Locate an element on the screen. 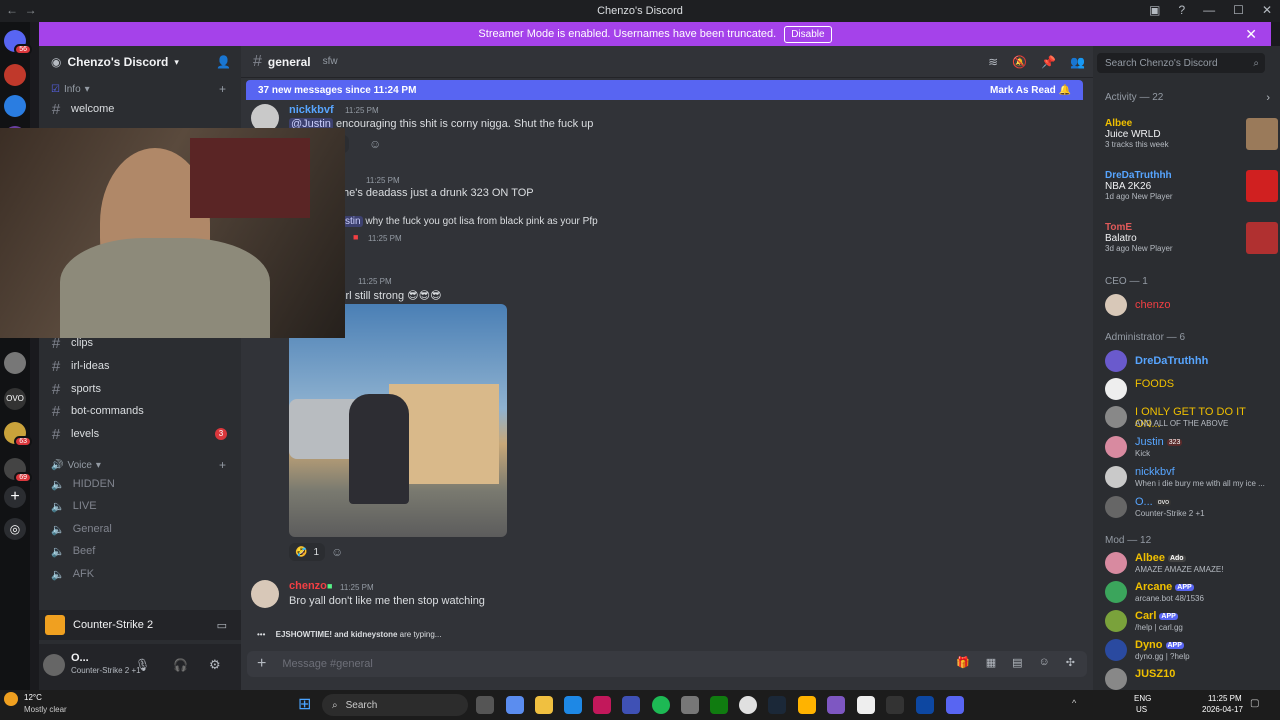 This screenshot has height=720, width=1280. mute-icon: 🔕 is located at coordinates (1019, 62).